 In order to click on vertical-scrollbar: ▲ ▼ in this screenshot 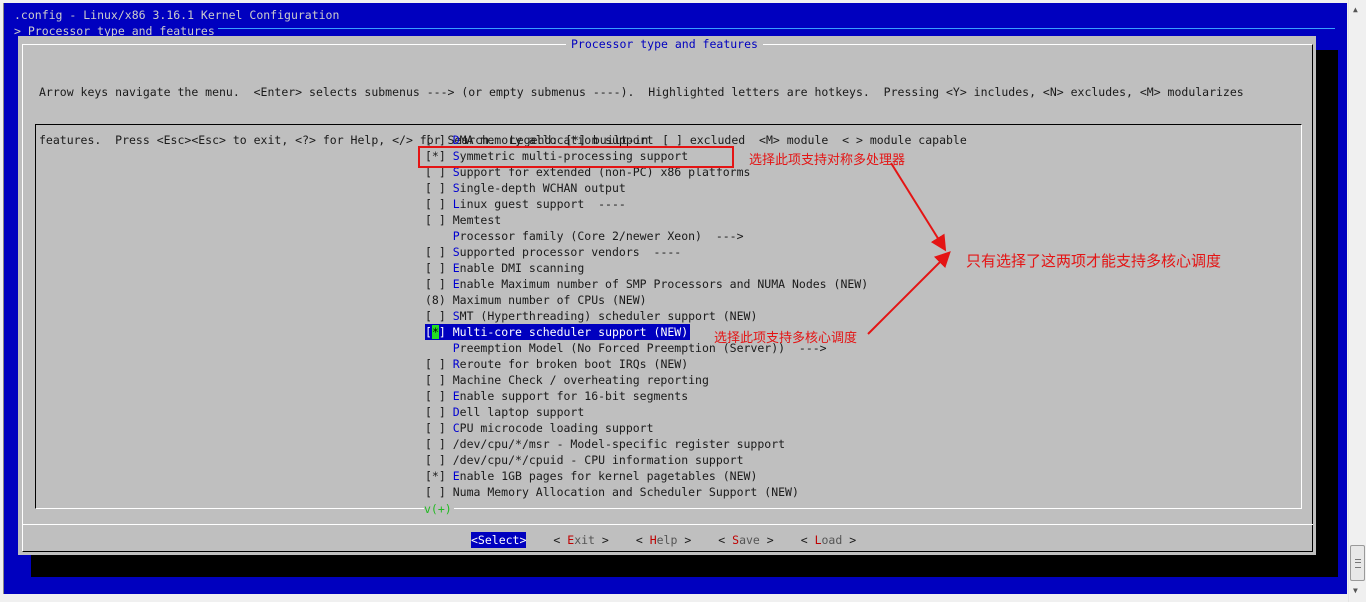, I will do `click(1357, 301)`.